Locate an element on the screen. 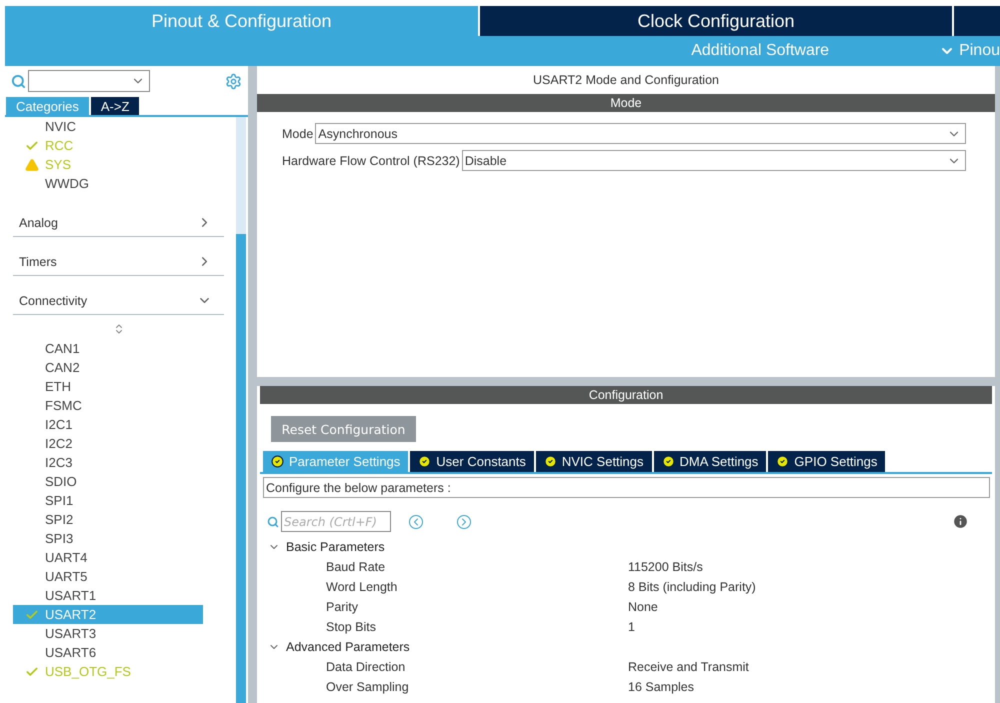 Image resolution: width=1000 pixels, height=703 pixels. peripheral-item: CAN2 is located at coordinates (118, 367).